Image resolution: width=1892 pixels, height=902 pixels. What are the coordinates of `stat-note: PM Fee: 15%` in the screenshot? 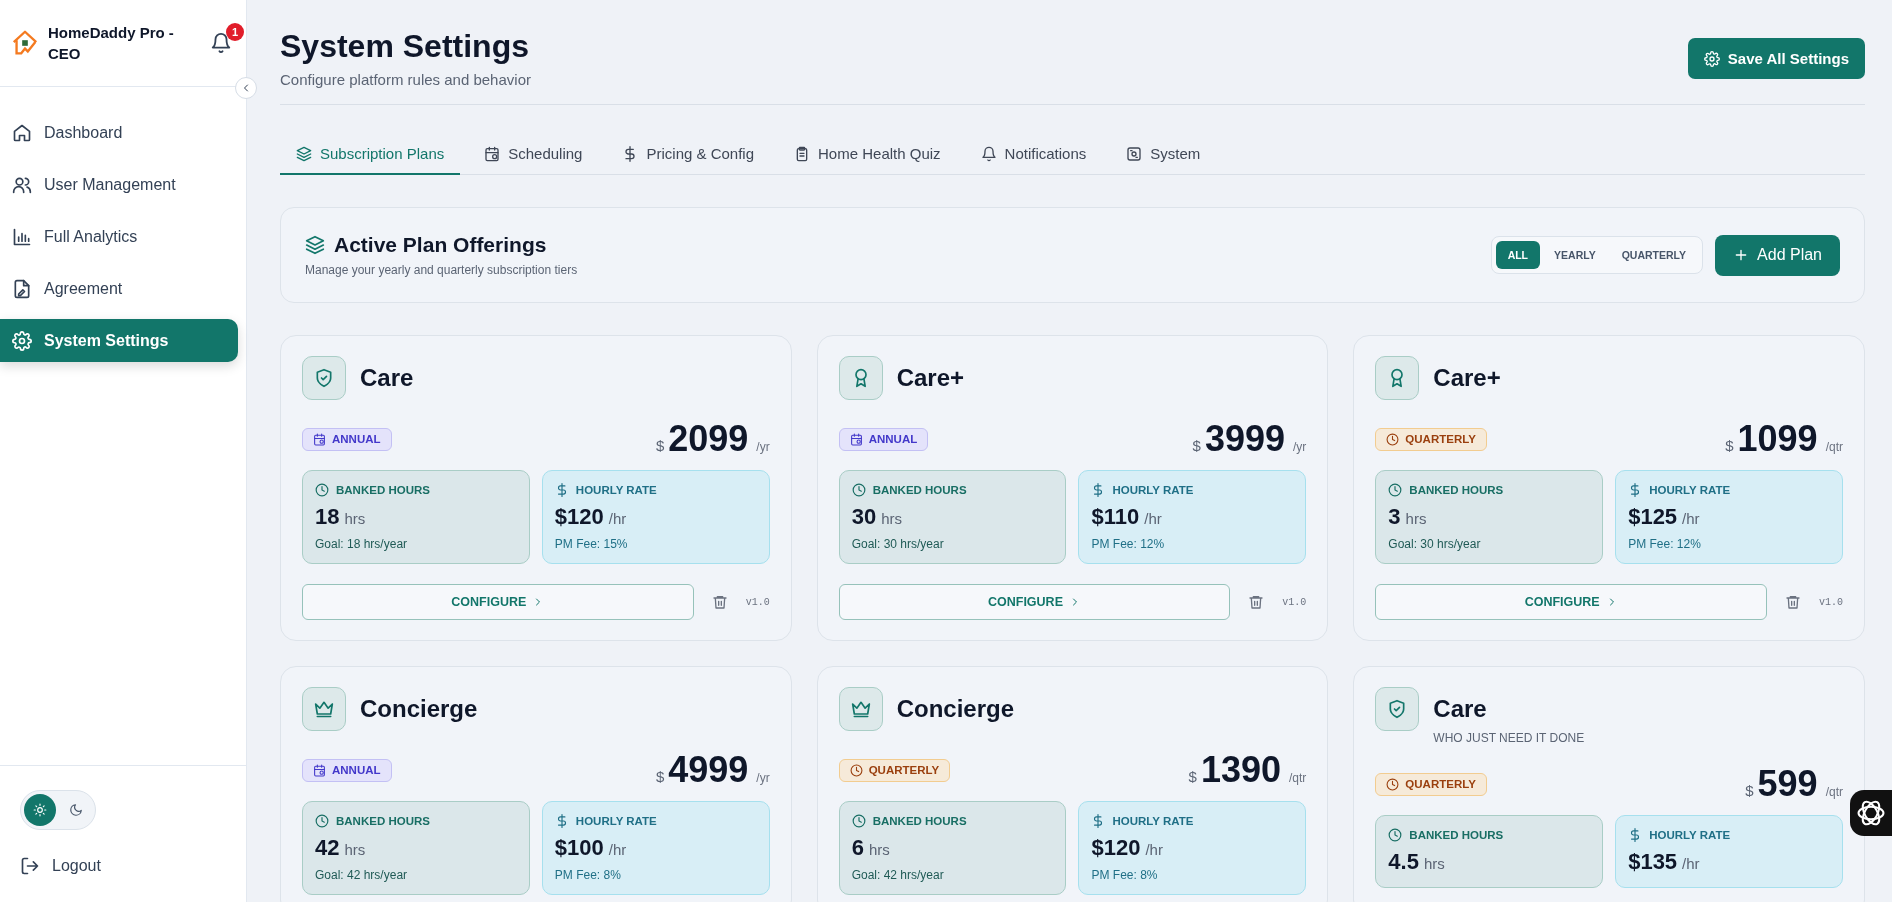 It's located at (591, 544).